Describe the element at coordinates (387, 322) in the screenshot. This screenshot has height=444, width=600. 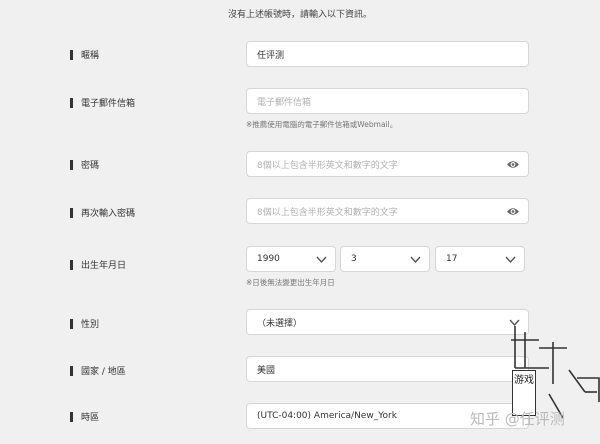
I see `gender-select: （未選擇）` at that location.